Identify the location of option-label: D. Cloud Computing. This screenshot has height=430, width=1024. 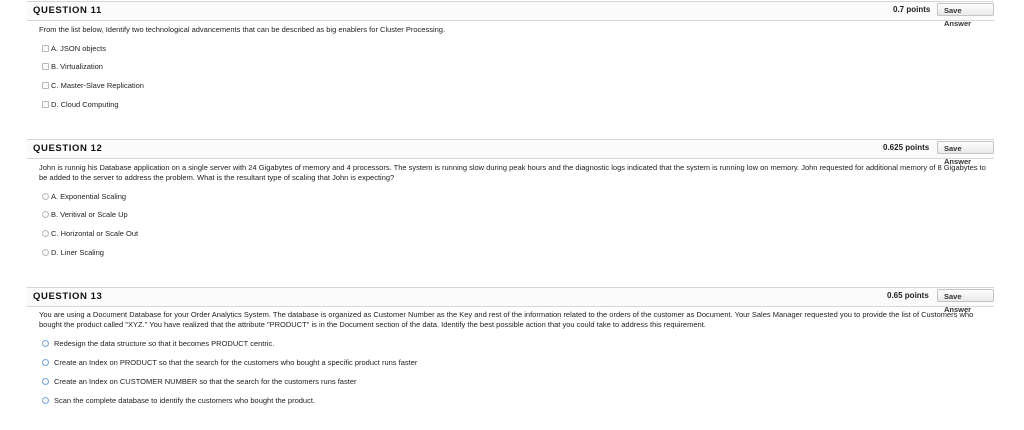
(85, 104).